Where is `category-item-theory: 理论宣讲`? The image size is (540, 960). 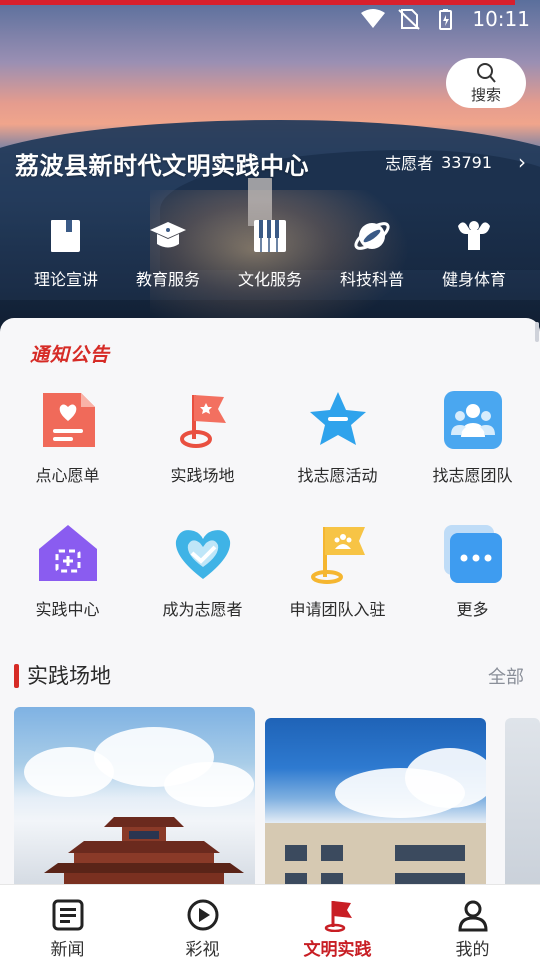 category-item-theory: 理论宣讲 is located at coordinates (66, 252).